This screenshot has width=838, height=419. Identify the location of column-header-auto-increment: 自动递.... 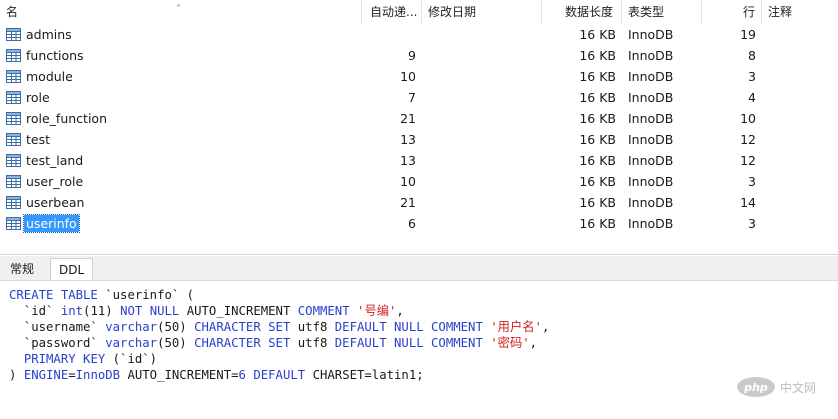
(393, 12).